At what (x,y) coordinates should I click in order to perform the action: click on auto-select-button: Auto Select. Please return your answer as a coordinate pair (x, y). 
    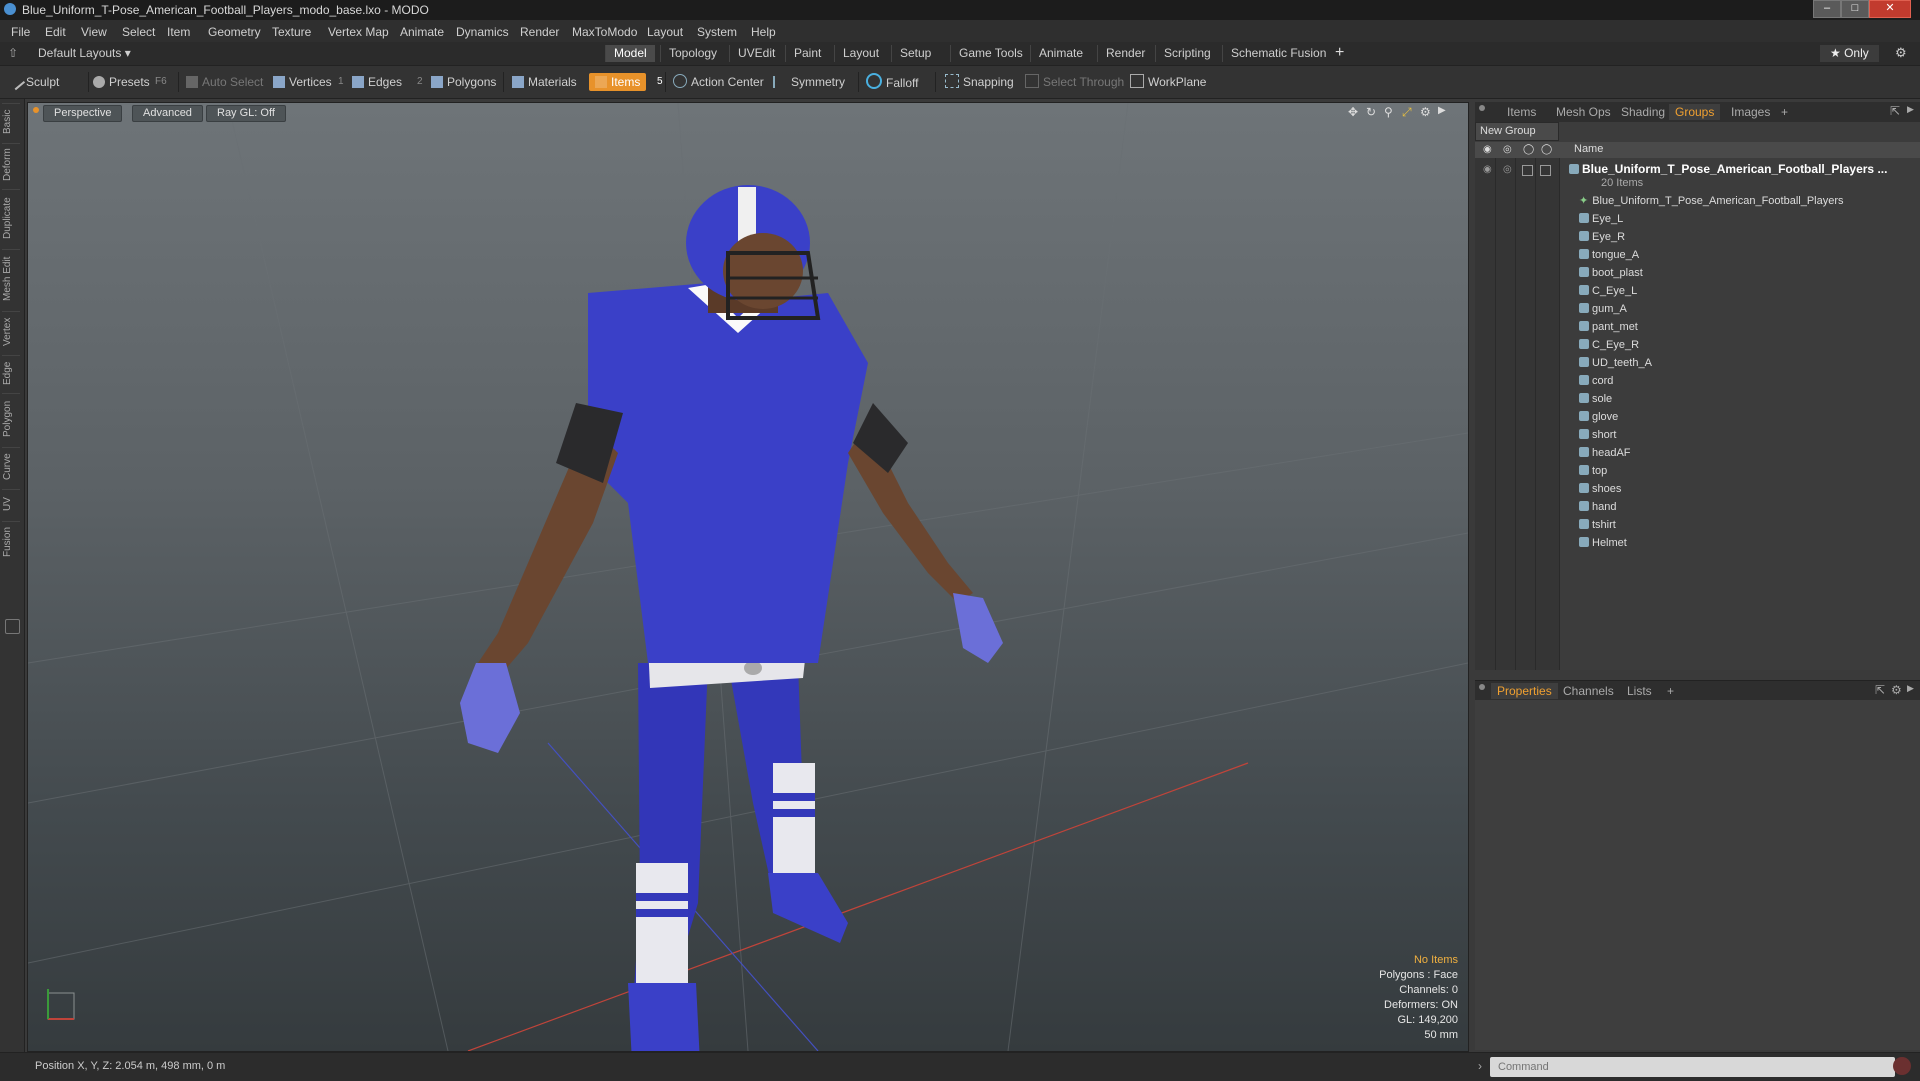
    Looking at the image, I should click on (224, 82).